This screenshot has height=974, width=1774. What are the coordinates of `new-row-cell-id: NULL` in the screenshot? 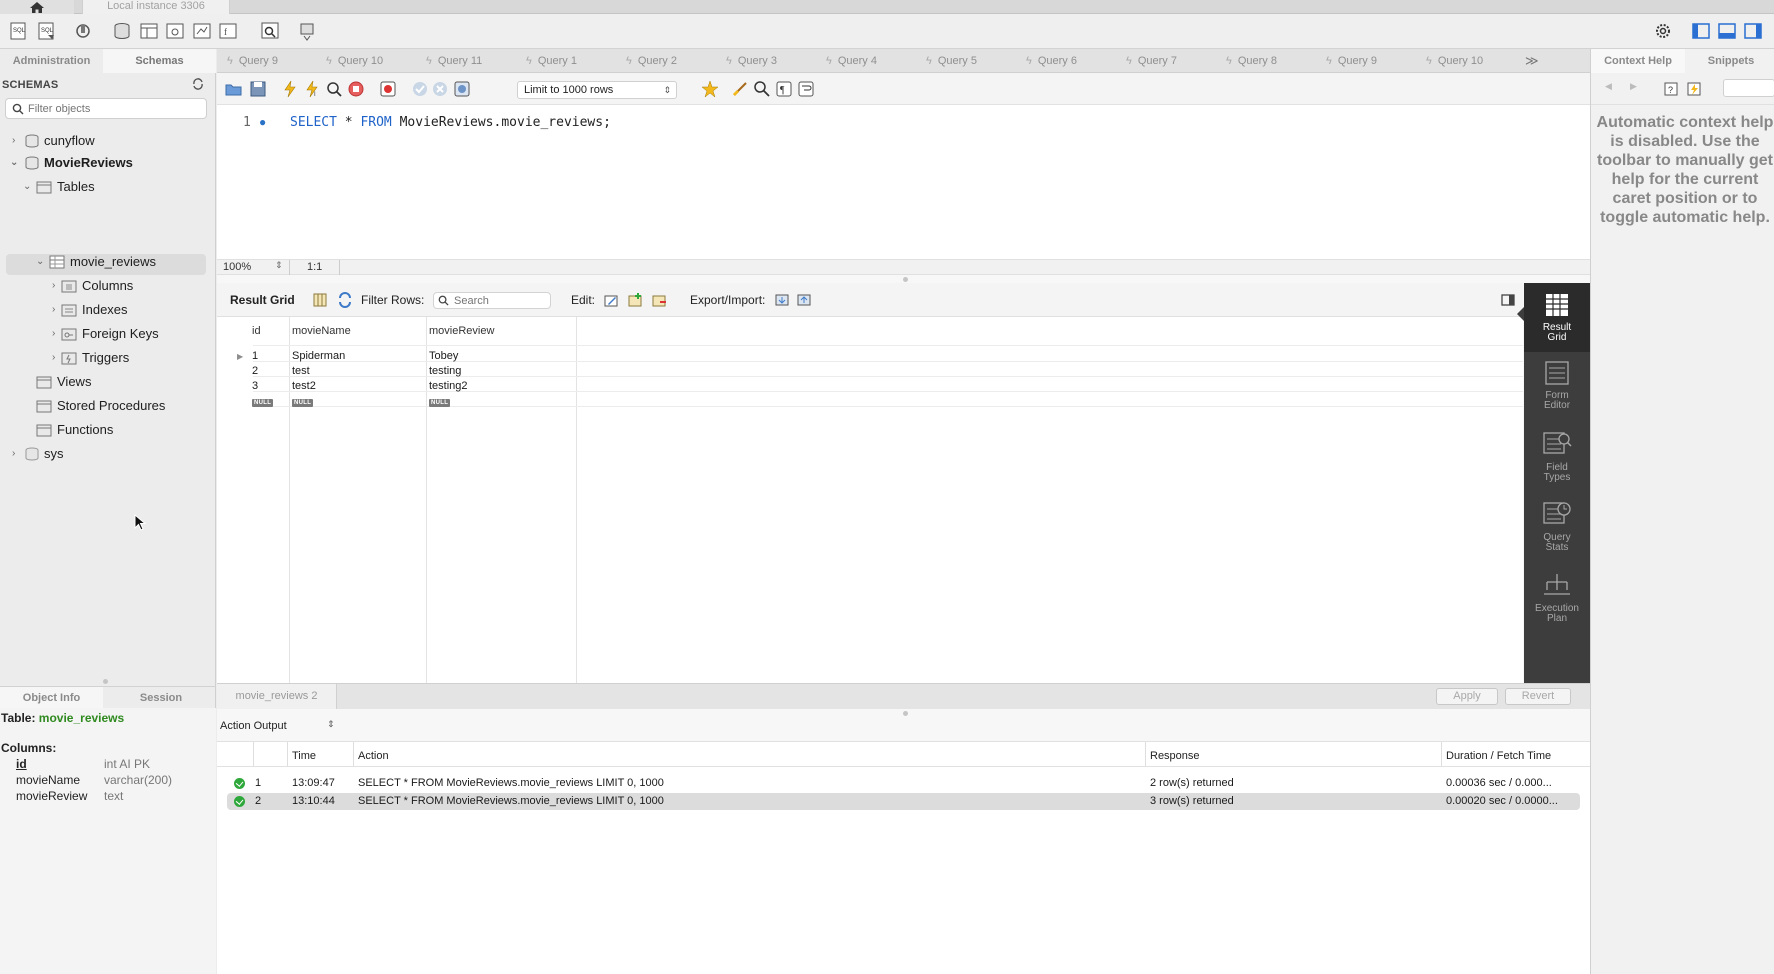 It's located at (263, 401).